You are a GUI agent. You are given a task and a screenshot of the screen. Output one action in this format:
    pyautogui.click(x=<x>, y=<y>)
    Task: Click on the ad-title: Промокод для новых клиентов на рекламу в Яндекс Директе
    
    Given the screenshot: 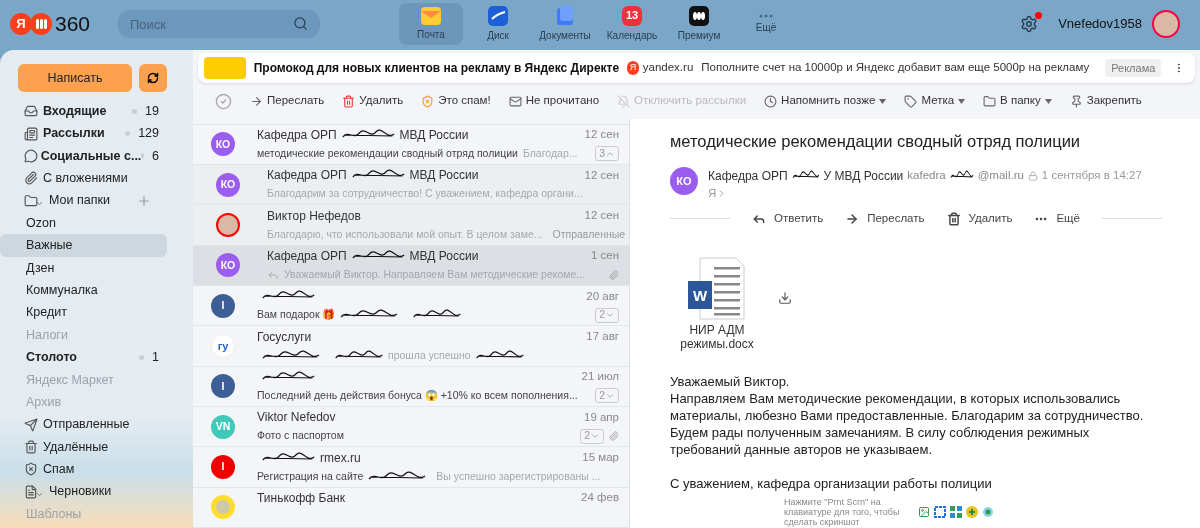 What is the action you would take?
    pyautogui.click(x=436, y=68)
    